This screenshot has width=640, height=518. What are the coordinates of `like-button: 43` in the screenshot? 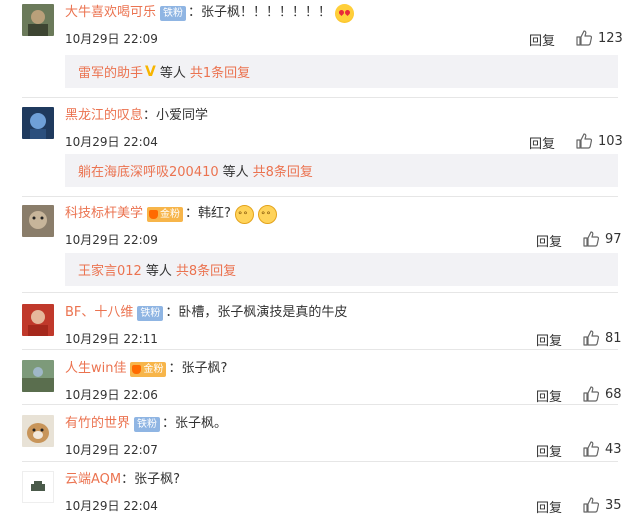 It's located at (602, 449).